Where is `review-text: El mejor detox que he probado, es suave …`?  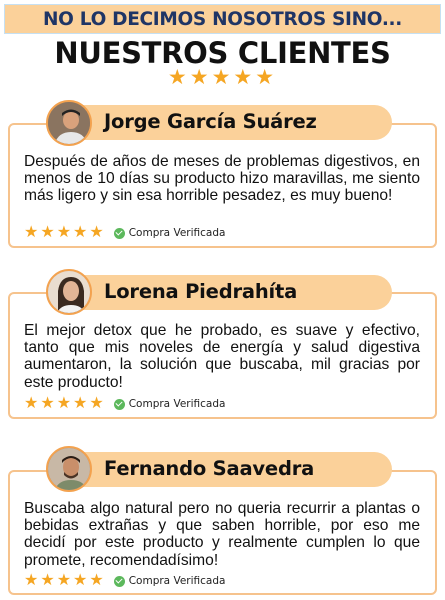
review-text: El mejor detox que he probado, es suave … is located at coordinates (222, 356).